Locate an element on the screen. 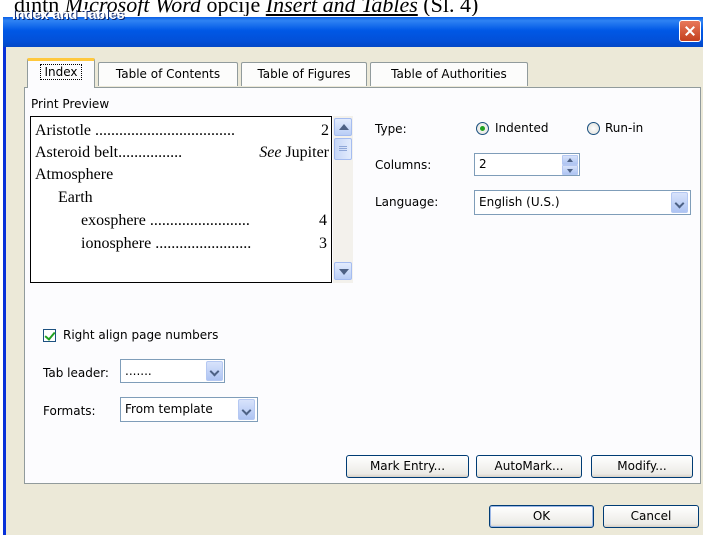  preview-entry: Earth is located at coordinates (75, 197).